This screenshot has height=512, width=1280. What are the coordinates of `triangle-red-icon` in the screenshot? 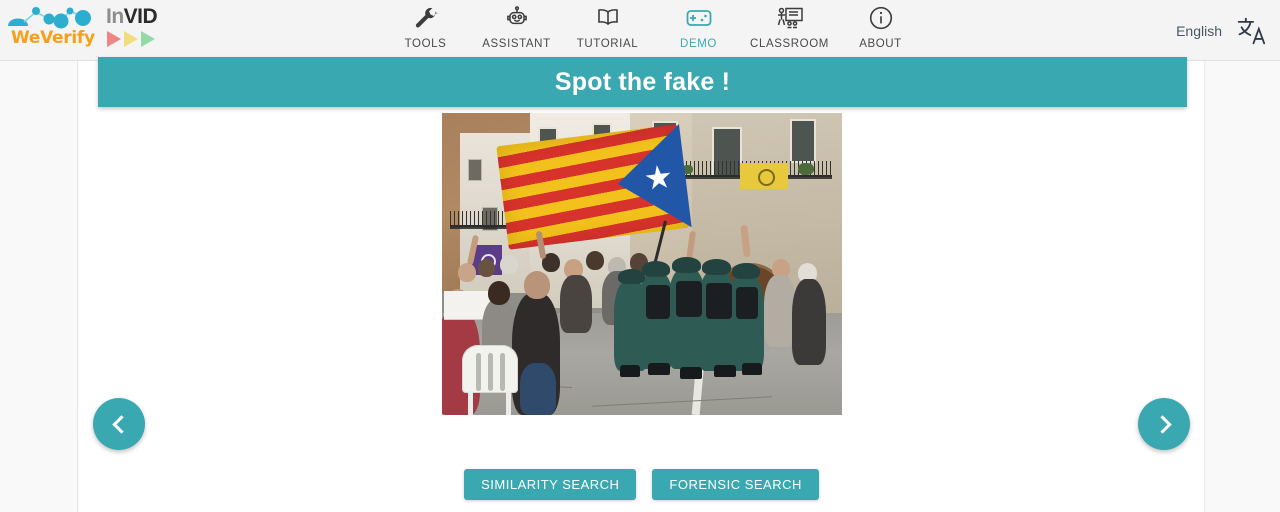 It's located at (114, 39).